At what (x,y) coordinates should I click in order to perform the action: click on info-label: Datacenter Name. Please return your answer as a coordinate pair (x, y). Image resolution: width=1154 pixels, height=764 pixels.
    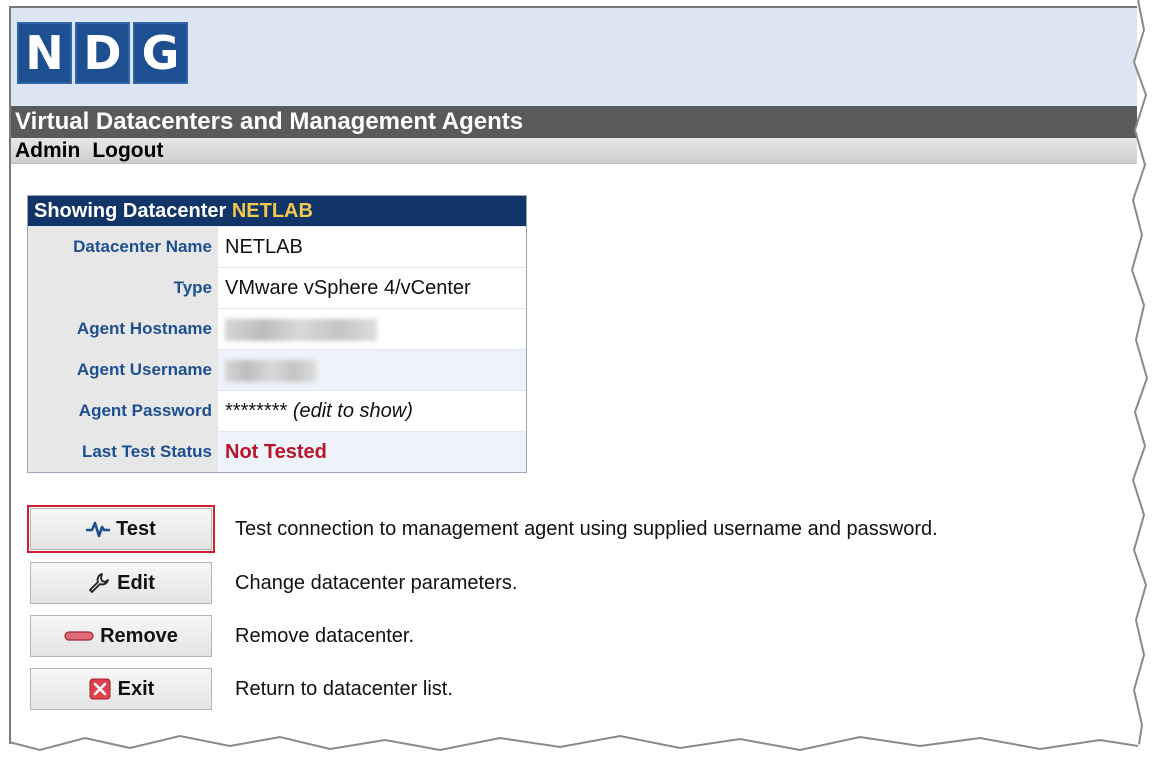
    Looking at the image, I should click on (123, 247).